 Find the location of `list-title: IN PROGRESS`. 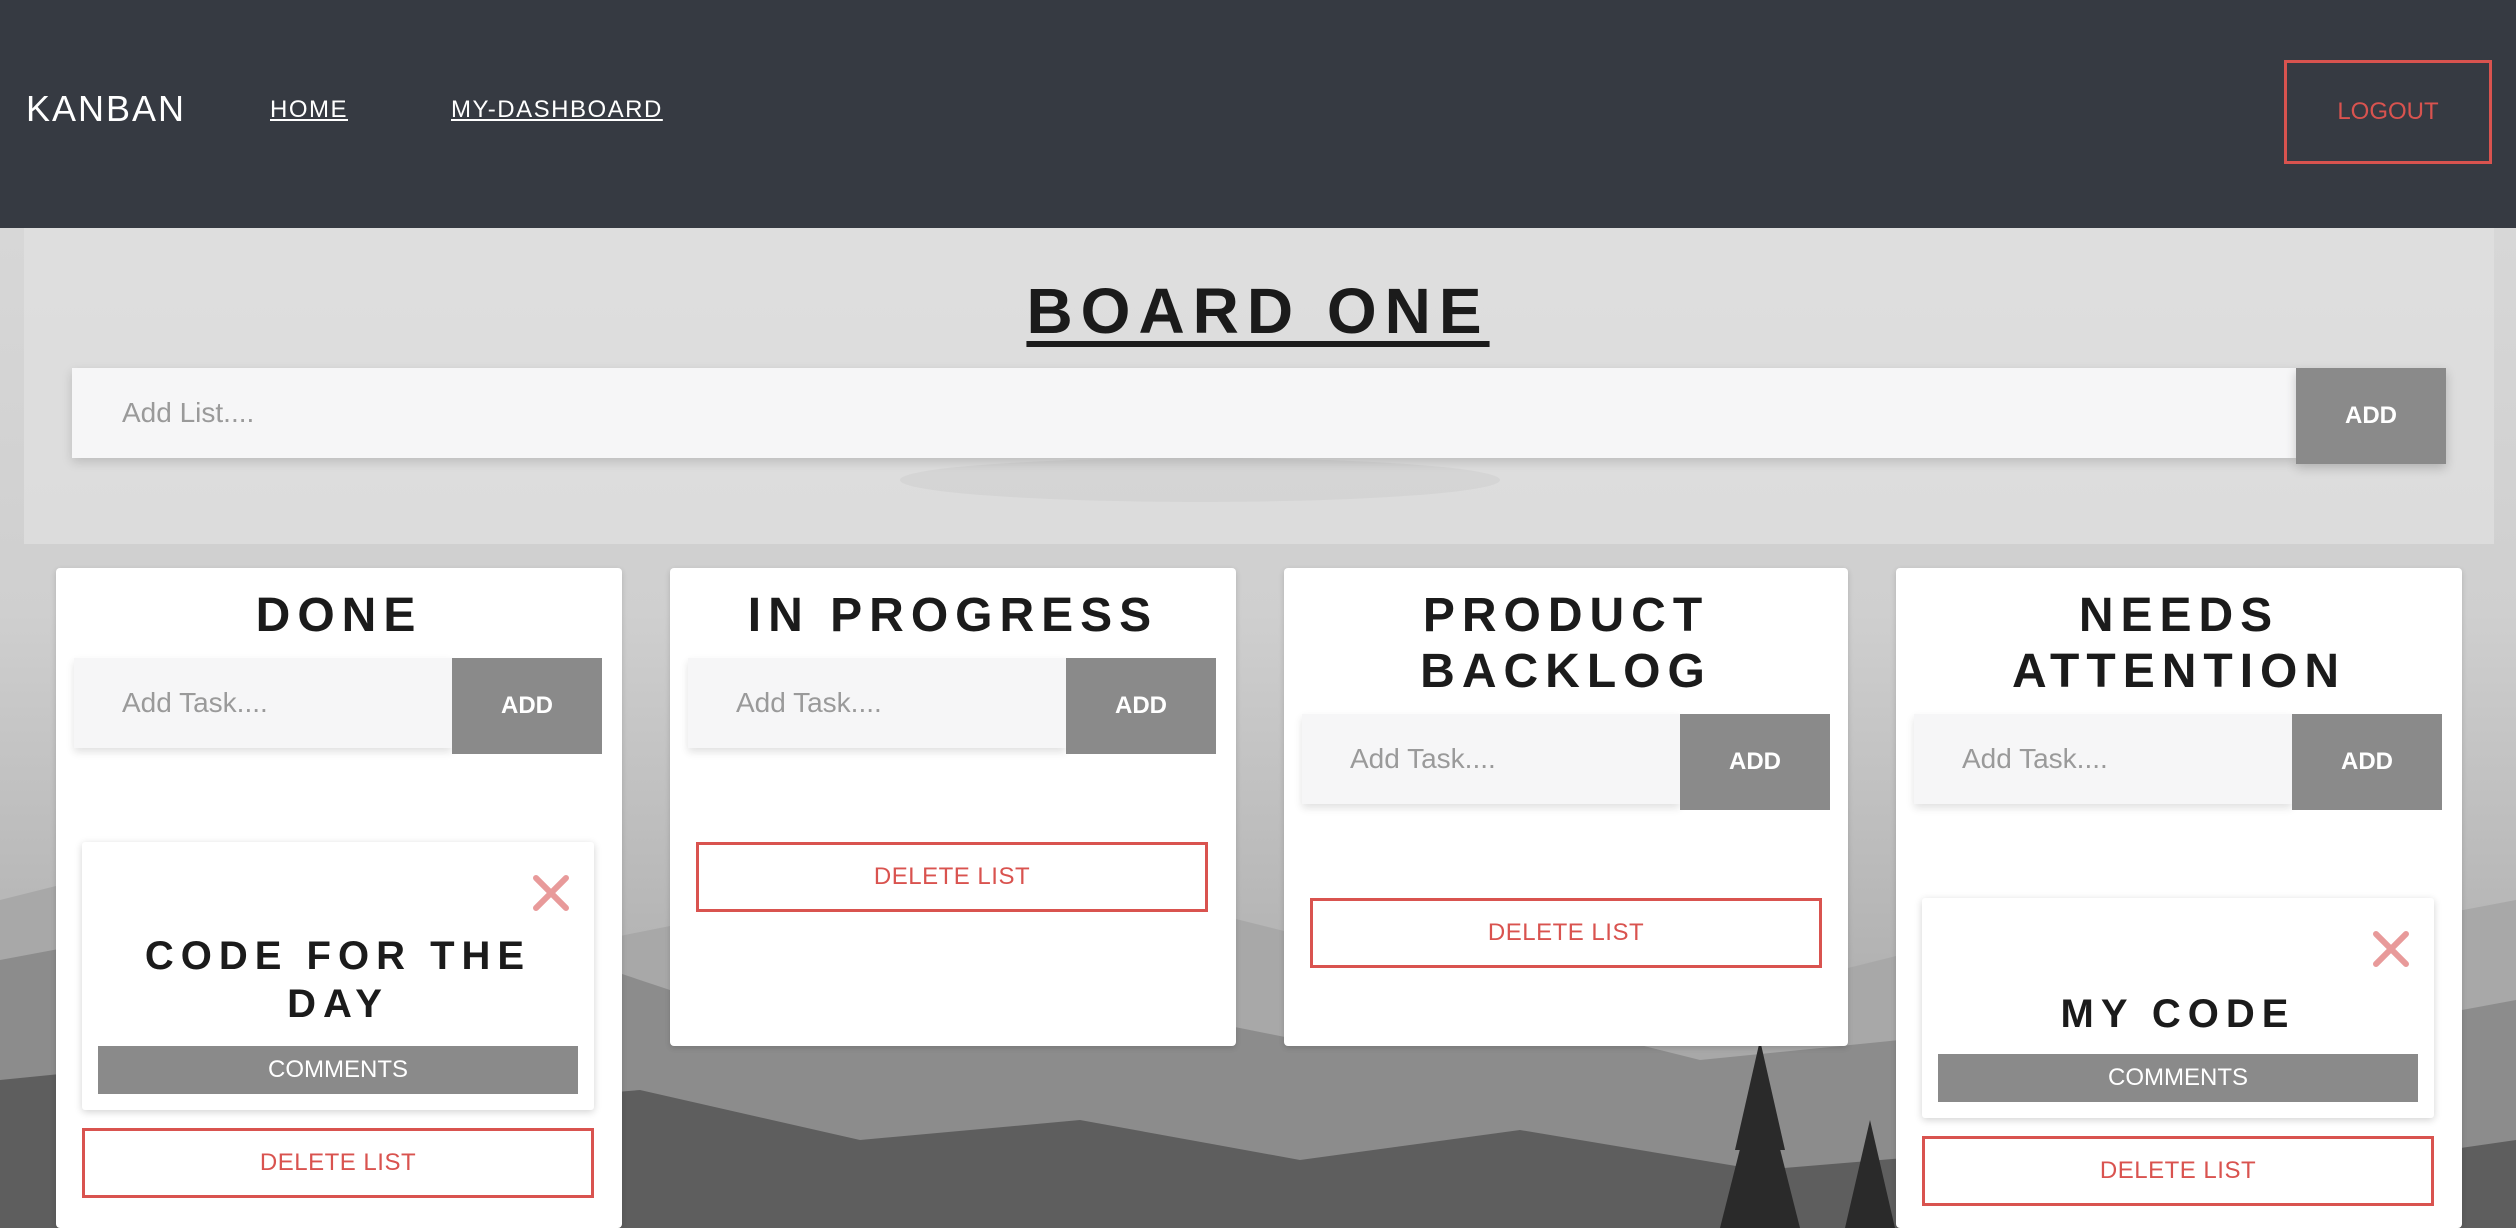

list-title: IN PROGRESS is located at coordinates (953, 616).